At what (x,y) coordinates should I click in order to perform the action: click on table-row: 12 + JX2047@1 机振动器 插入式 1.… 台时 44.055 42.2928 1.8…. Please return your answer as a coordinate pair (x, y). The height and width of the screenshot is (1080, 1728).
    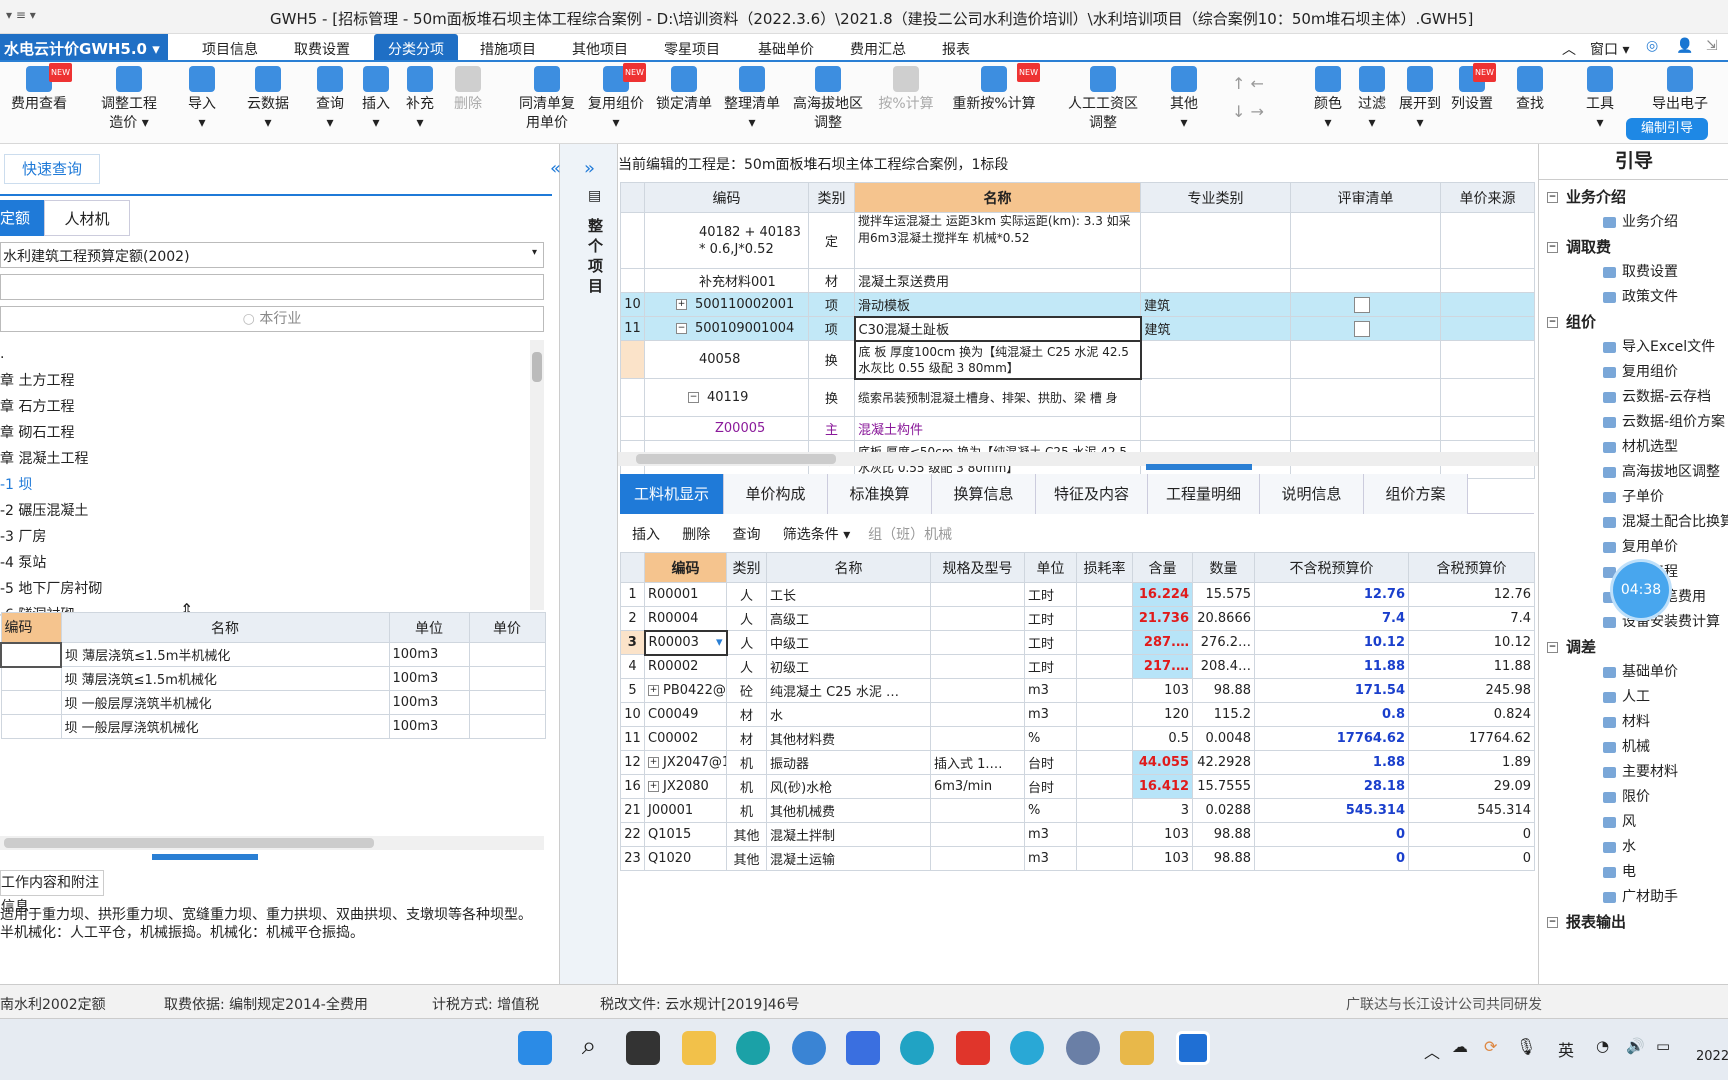
    Looking at the image, I should click on (1077, 762).